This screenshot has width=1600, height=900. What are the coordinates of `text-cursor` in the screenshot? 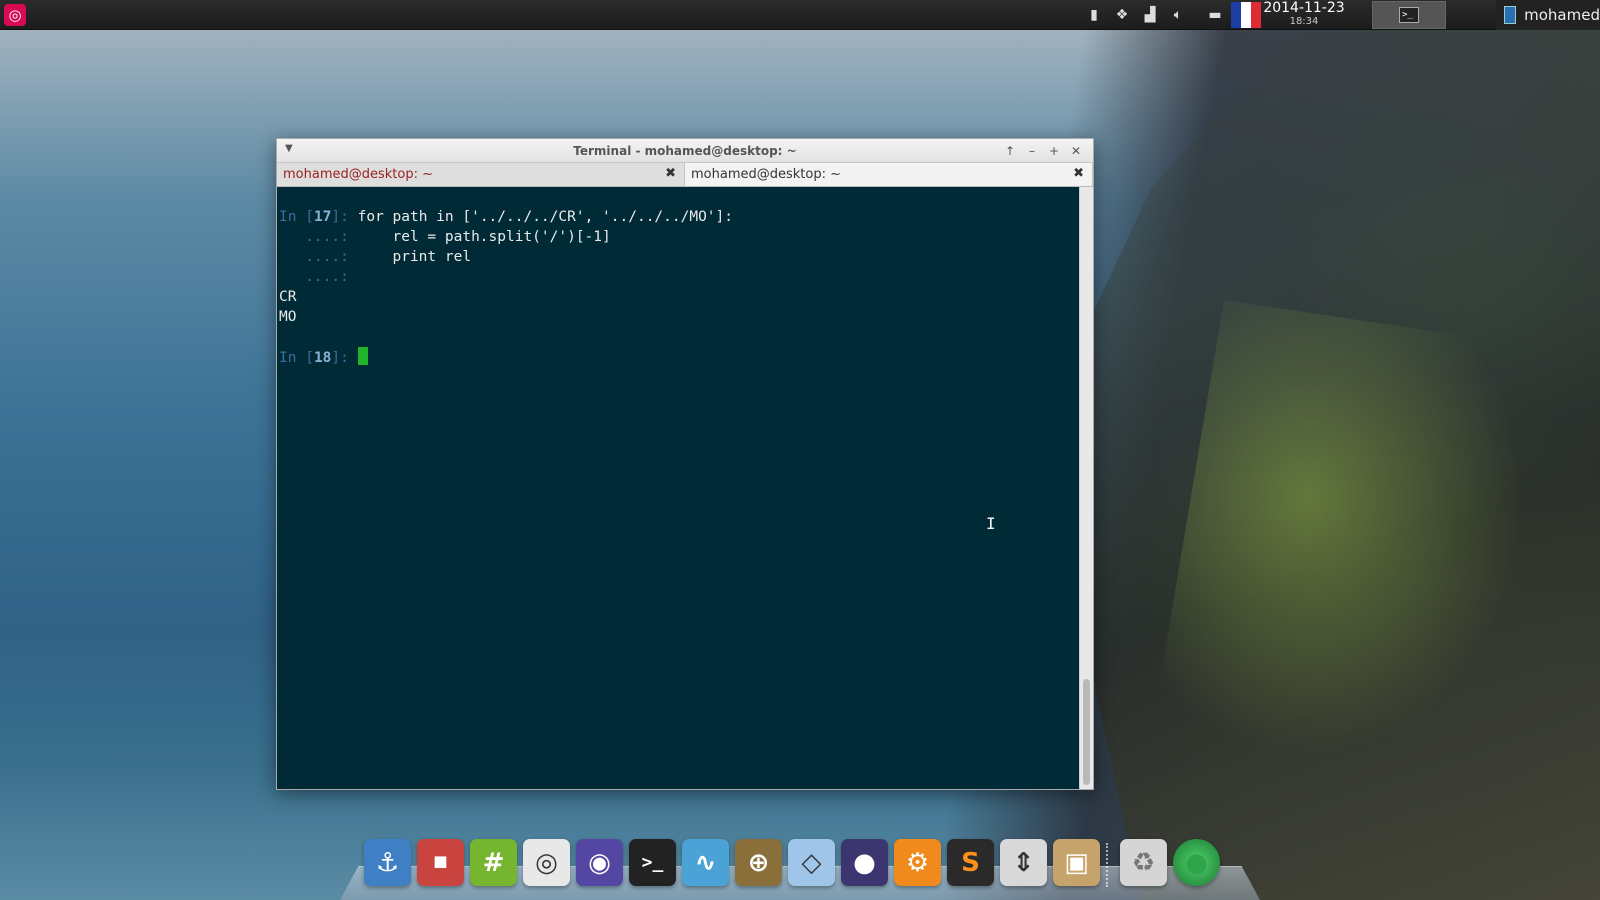 It's located at (362, 356).